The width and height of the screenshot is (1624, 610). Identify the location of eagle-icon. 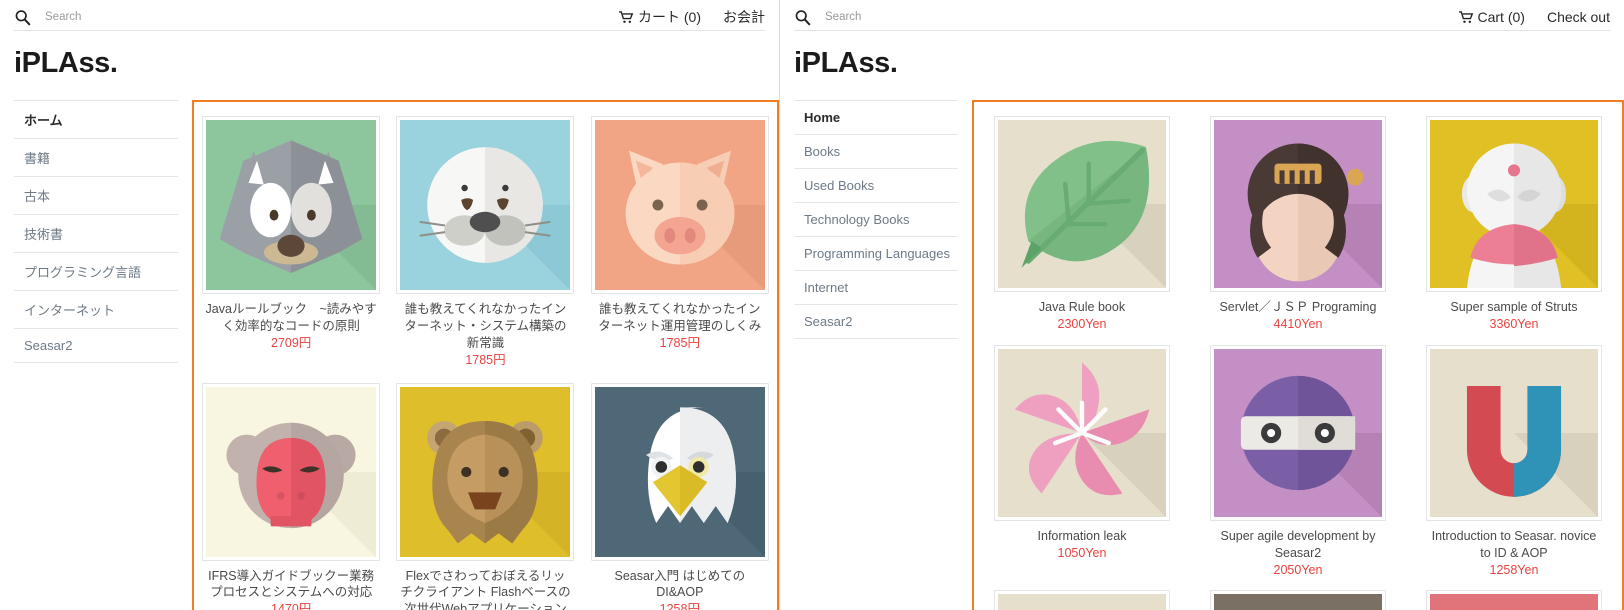
(679, 471).